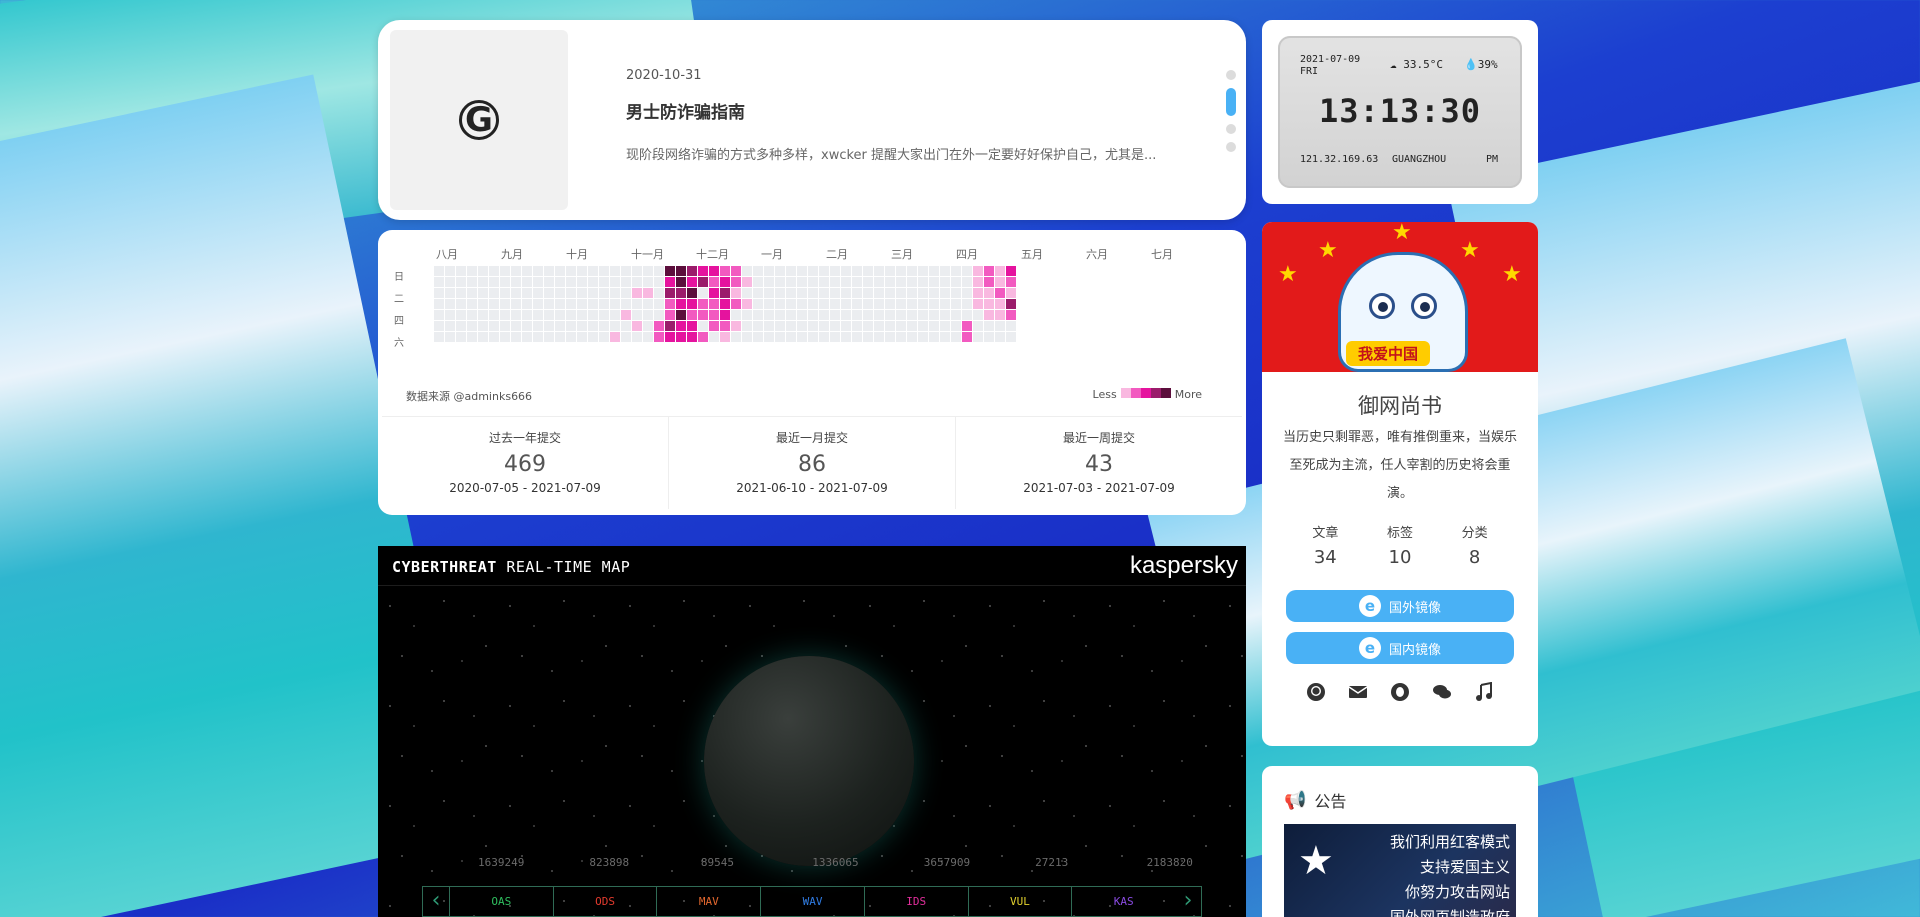 The height and width of the screenshot is (917, 1920). I want to click on threat-tab-mav: MAV, so click(708, 901).